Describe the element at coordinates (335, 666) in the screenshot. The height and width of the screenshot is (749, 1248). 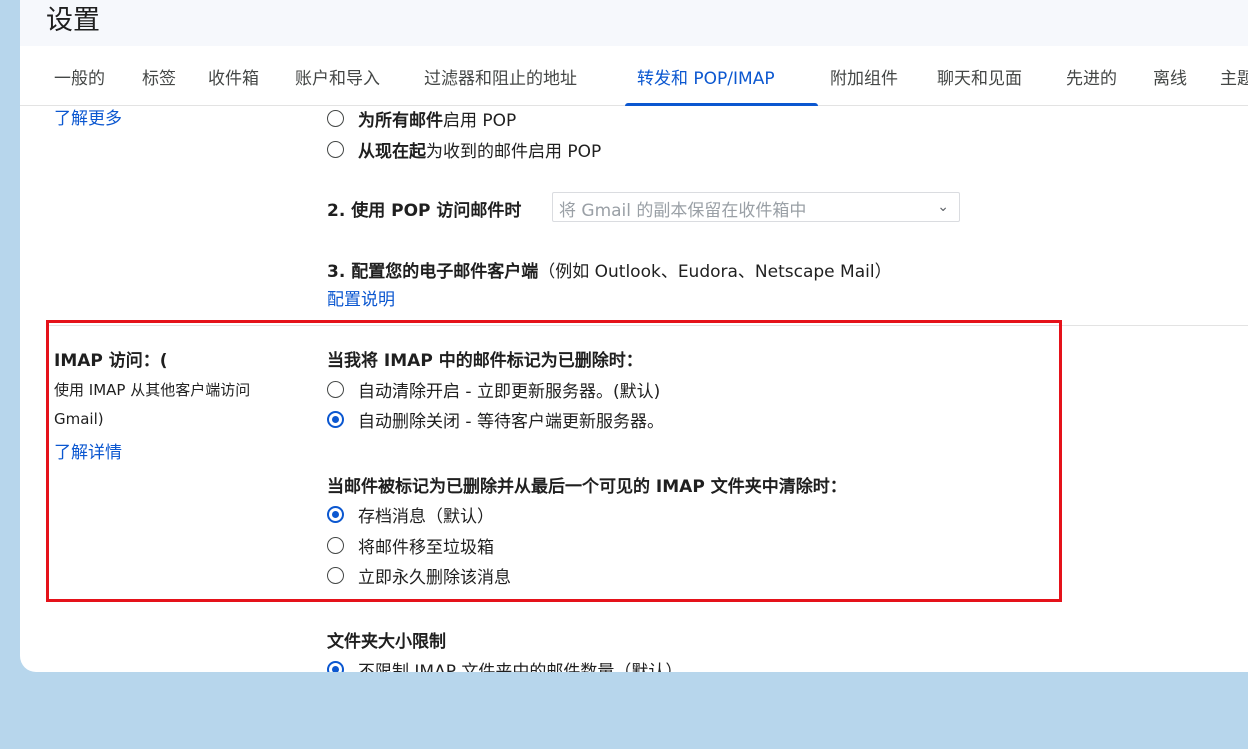
I see `no-limit-radio` at that location.